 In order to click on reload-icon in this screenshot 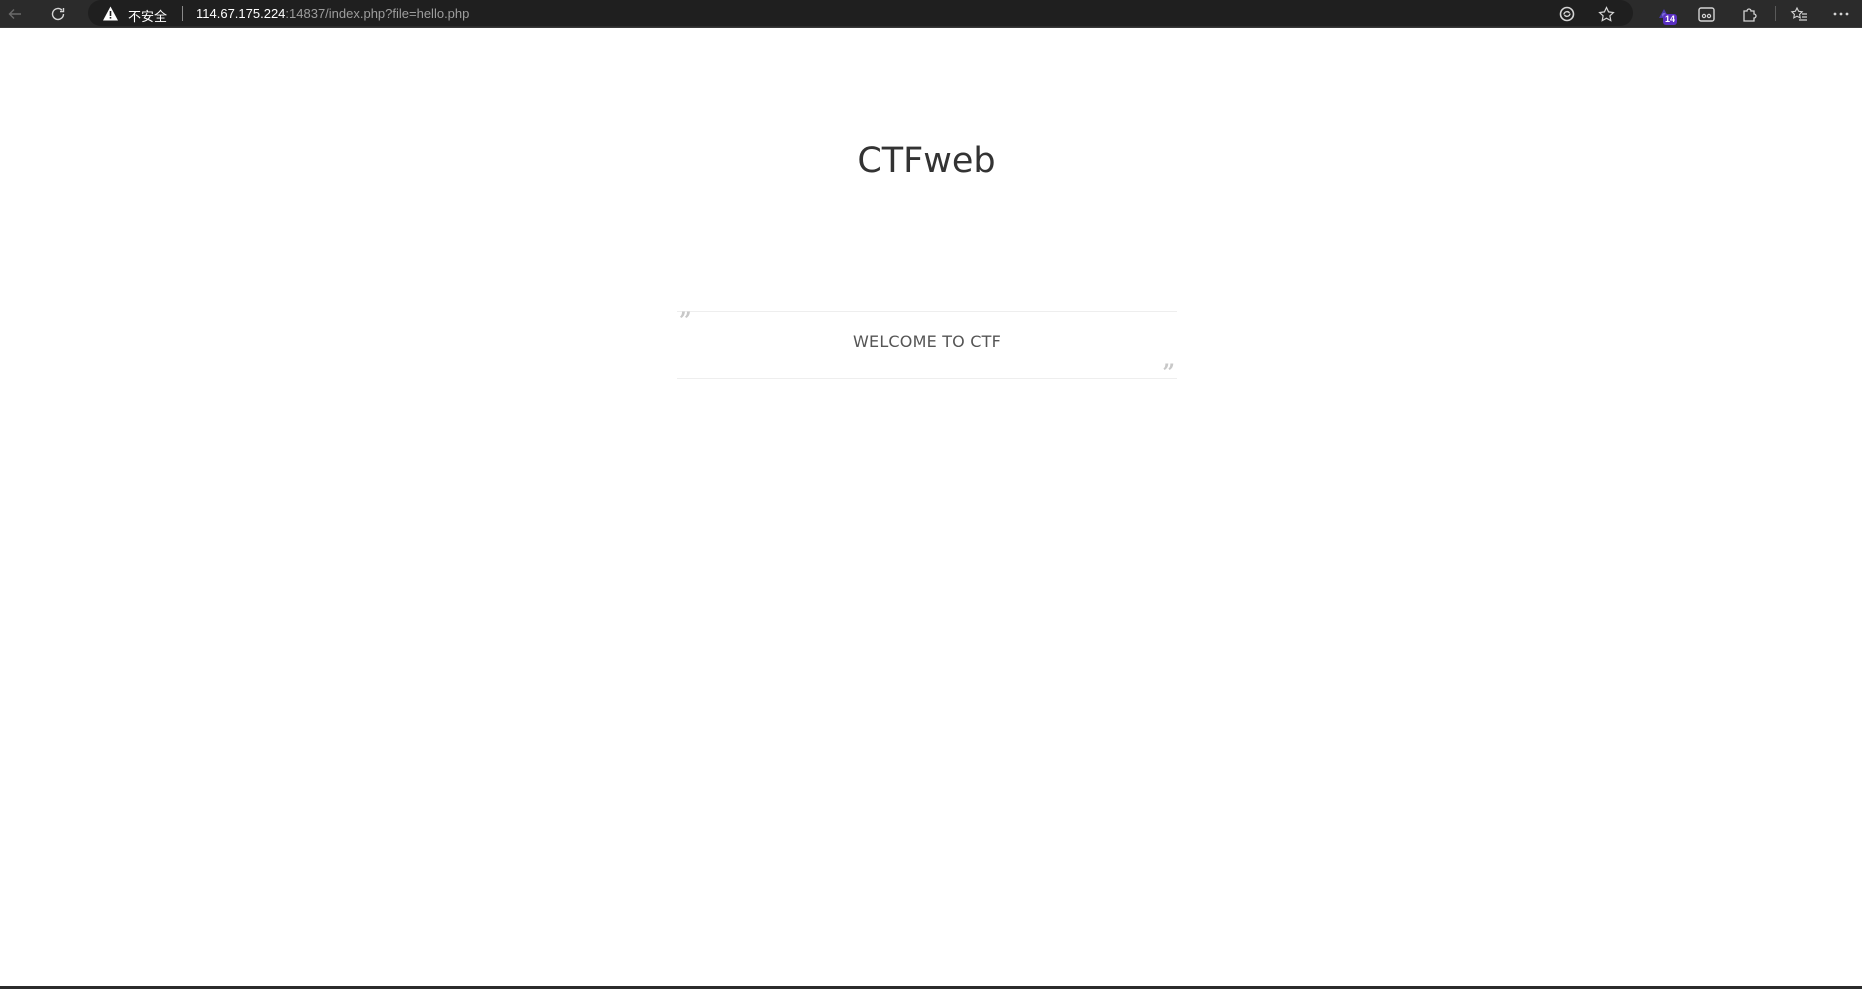, I will do `click(58, 13)`.